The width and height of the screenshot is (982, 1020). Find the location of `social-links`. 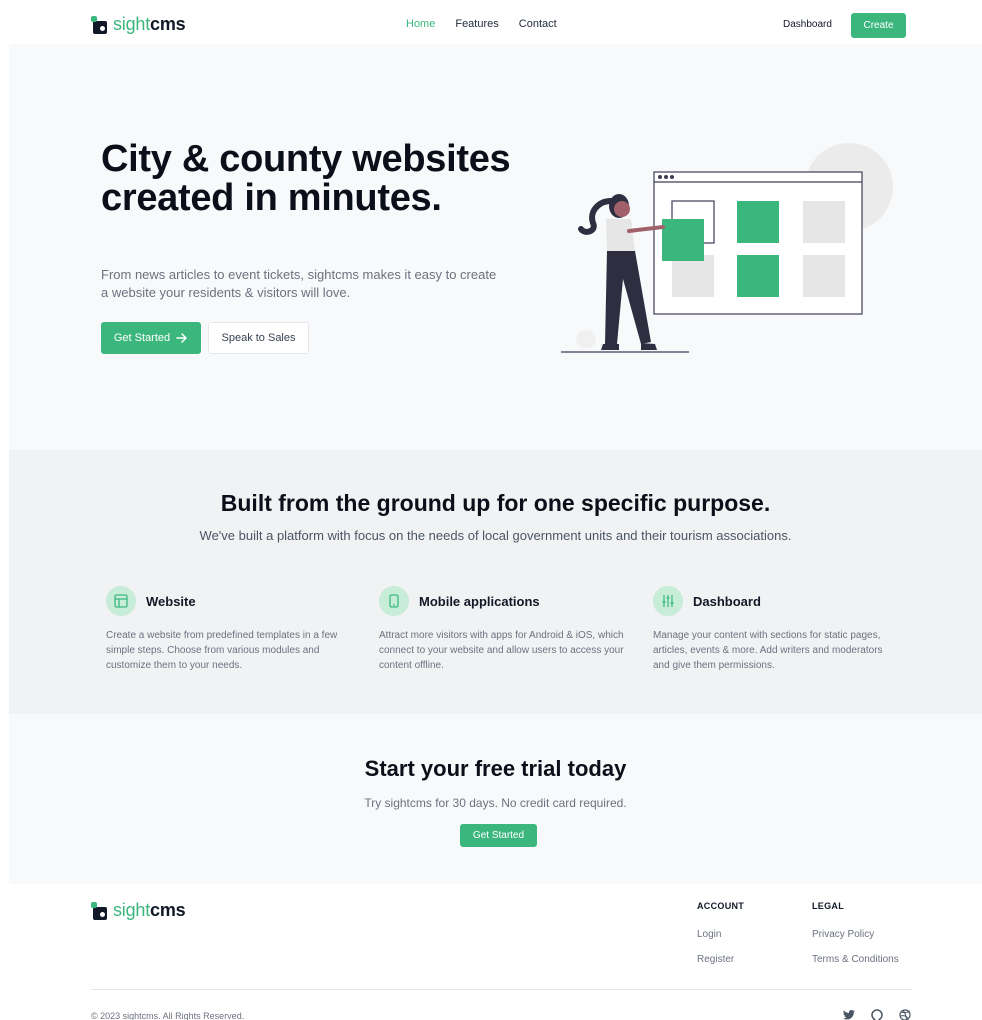

social-links is located at coordinates (877, 1014).